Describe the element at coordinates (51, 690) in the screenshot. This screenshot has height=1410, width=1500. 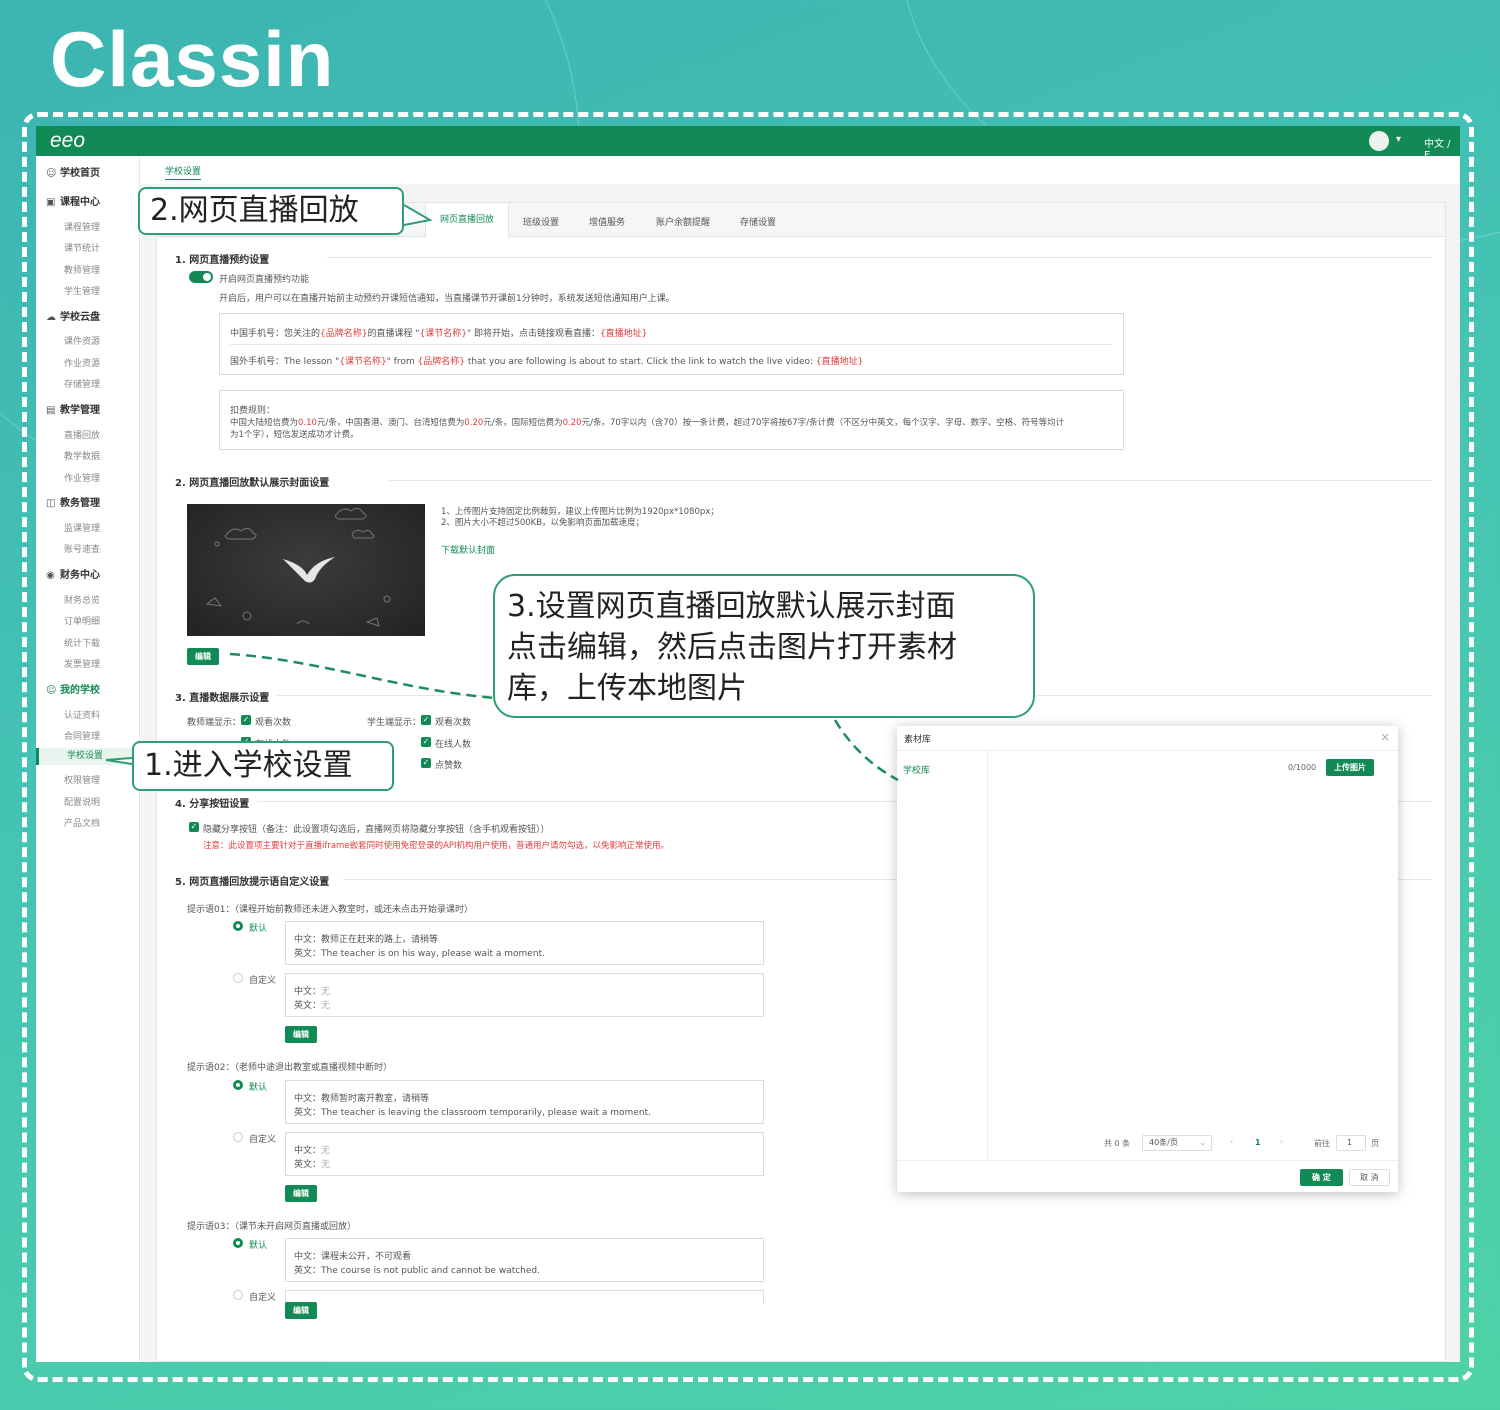
I see `school-icon: ☺` at that location.